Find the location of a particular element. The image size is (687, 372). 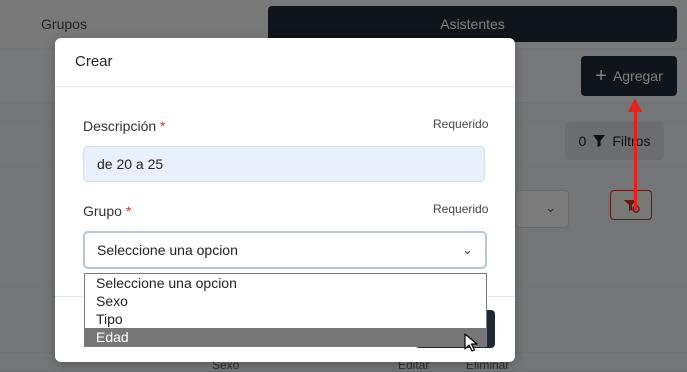

grupo-label: Grupo * is located at coordinates (107, 211).